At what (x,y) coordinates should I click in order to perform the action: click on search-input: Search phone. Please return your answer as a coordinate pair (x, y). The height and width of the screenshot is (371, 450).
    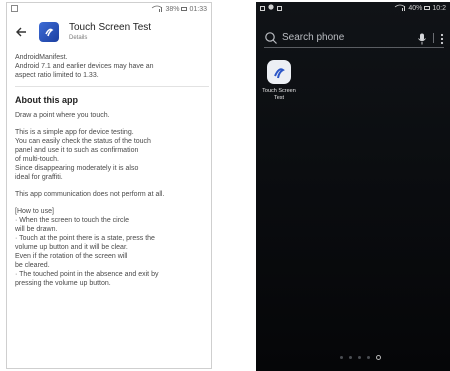
    Looking at the image, I should click on (349, 37).